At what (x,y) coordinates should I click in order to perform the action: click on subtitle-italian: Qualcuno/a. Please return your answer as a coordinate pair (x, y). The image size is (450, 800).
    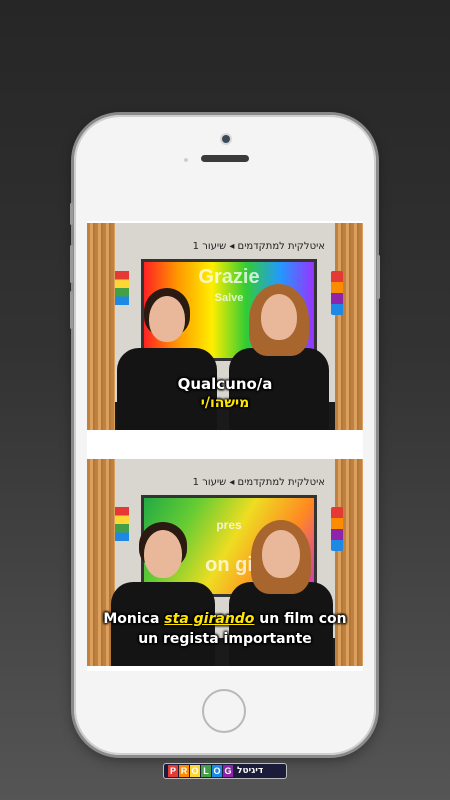
    Looking at the image, I should click on (225, 384).